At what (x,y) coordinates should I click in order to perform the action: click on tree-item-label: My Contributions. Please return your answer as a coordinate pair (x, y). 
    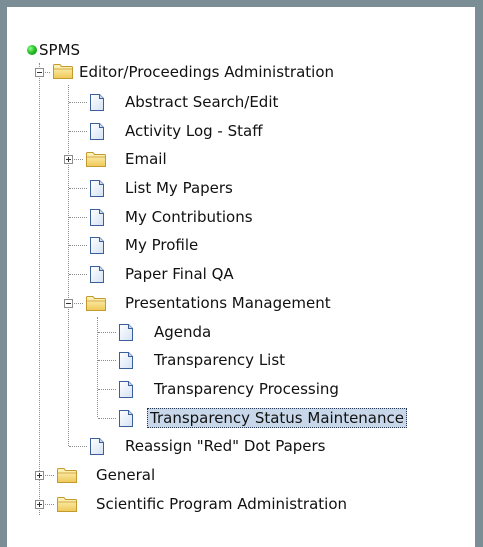
    Looking at the image, I should click on (189, 217).